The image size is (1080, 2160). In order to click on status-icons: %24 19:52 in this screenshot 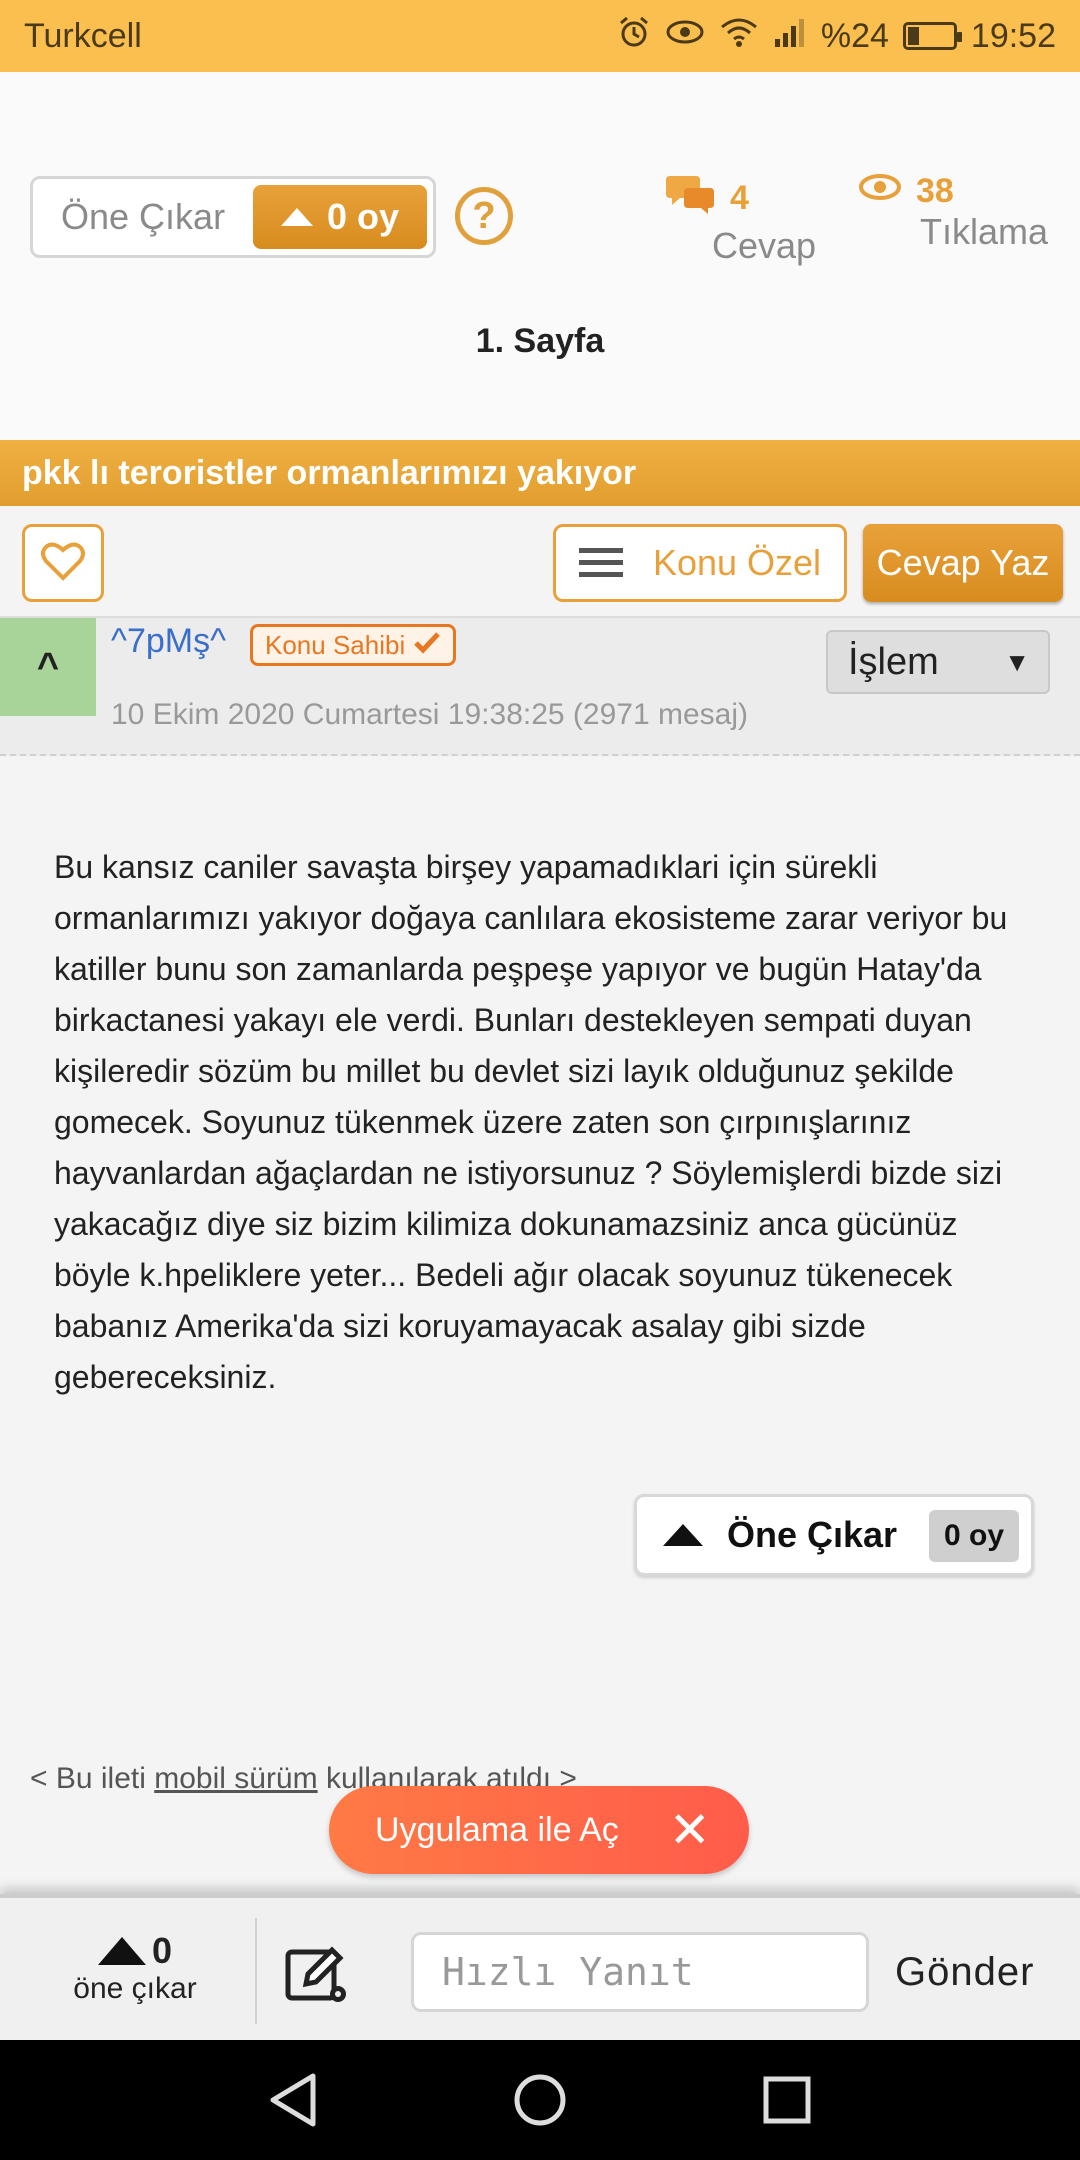, I will do `click(836, 36)`.